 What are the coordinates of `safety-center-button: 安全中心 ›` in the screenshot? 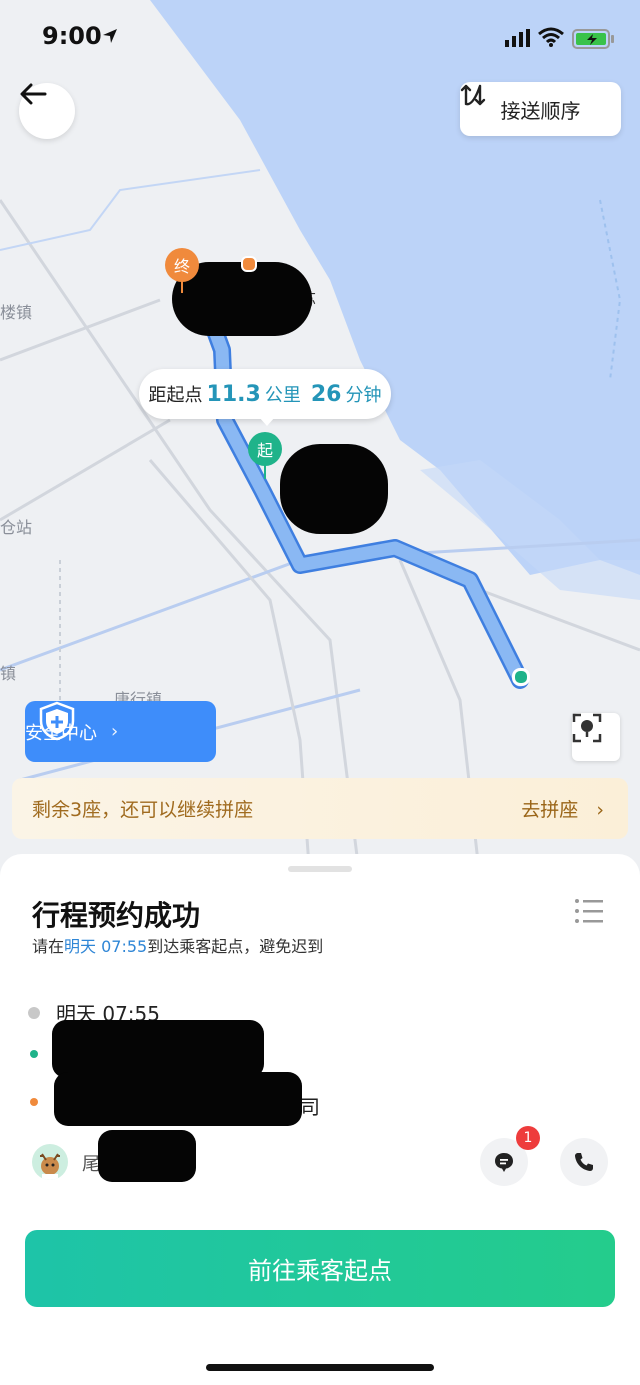 It's located at (120, 731).